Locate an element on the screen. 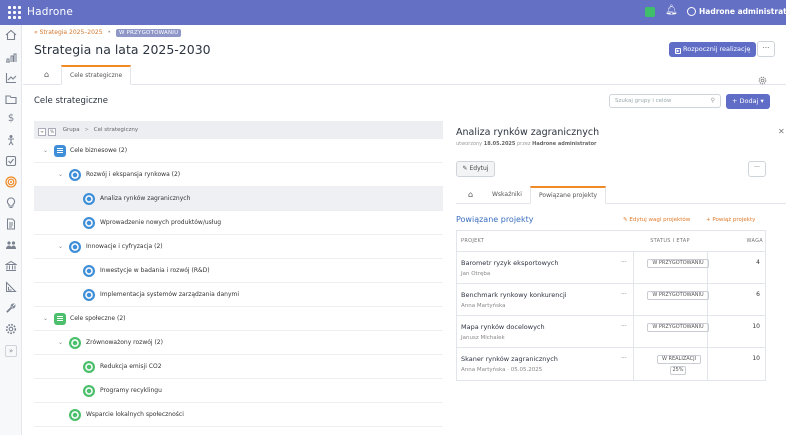 The height and width of the screenshot is (435, 786). person-icon is located at coordinates (11, 140).